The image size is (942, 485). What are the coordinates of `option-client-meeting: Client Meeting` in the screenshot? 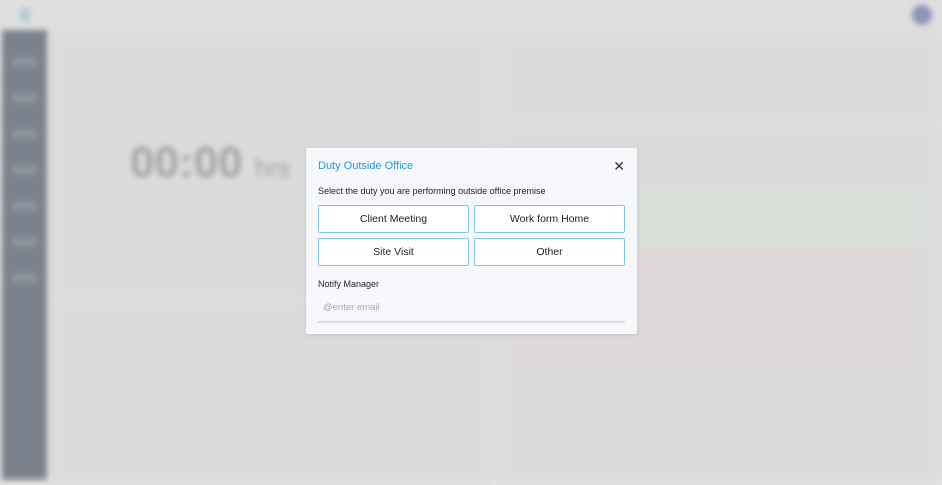 It's located at (393, 219).